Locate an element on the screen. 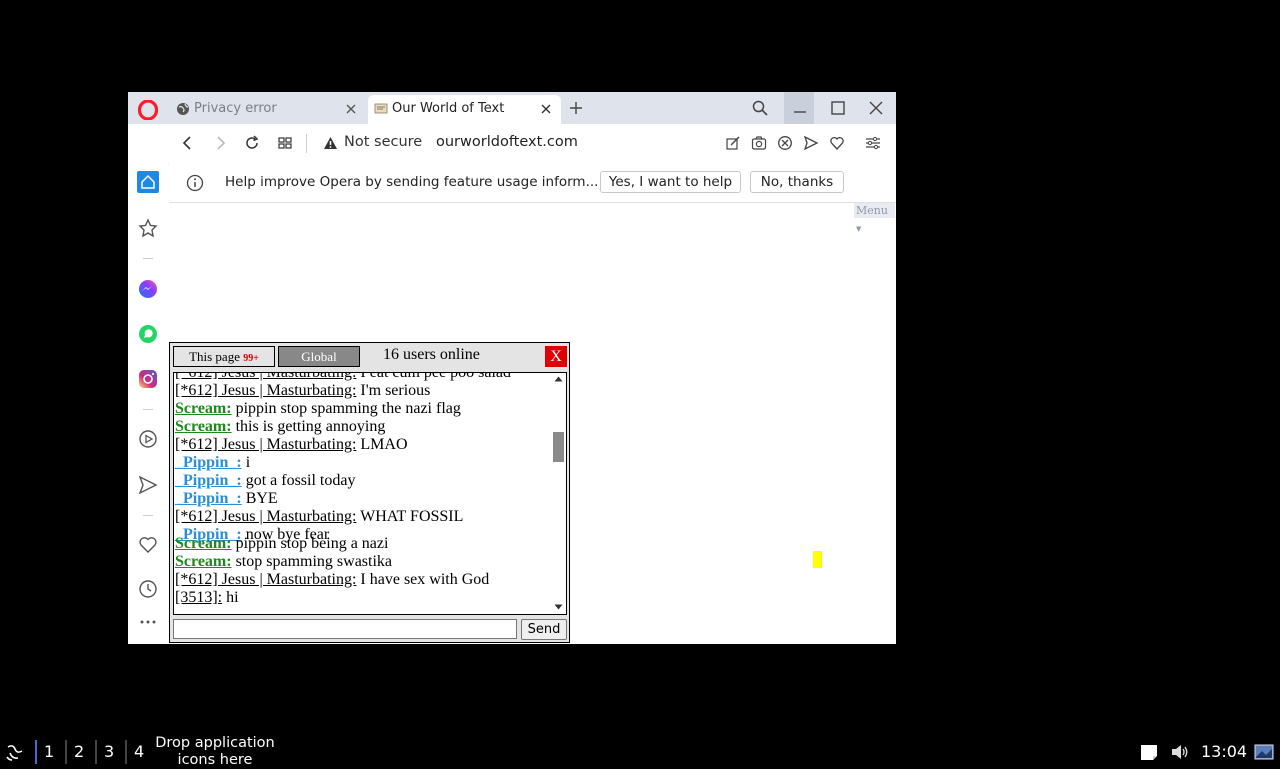  tab-label: Privacy error is located at coordinates (235, 108).